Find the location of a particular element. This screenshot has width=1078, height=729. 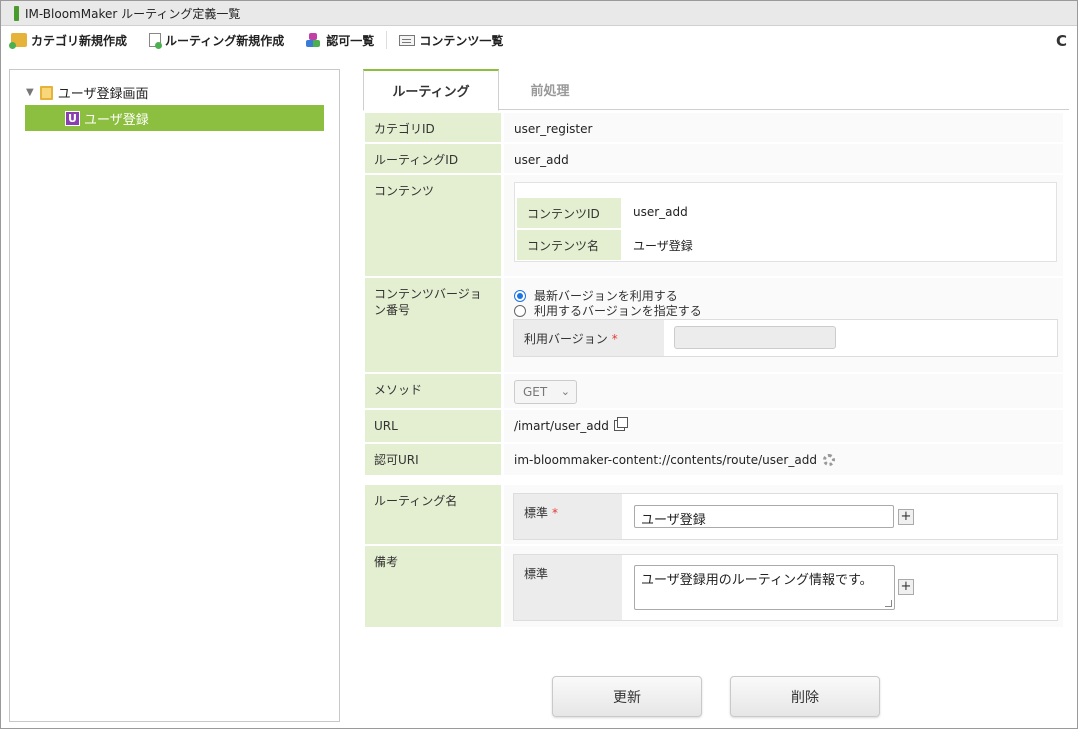

routing-id-value: user_add is located at coordinates (783, 158).